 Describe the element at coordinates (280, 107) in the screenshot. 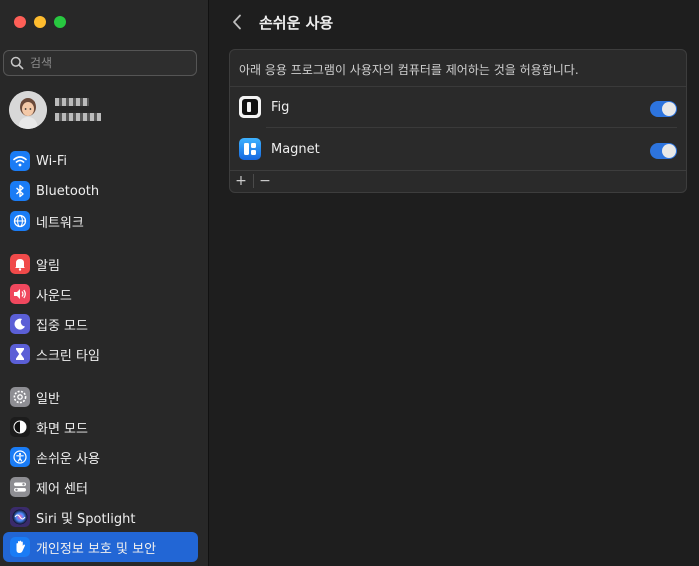

I see `app-name: Fig` at that location.